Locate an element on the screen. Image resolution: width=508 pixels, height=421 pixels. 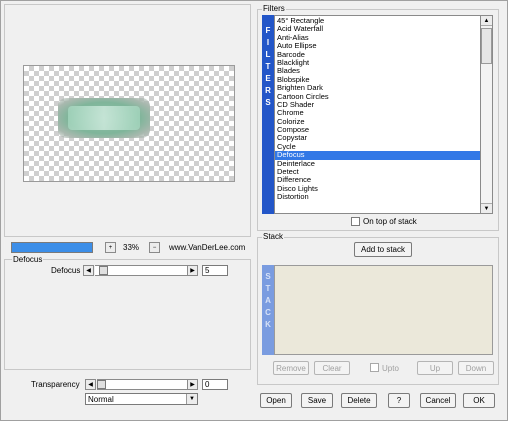
zoom-in-button: + is located at coordinates (110, 247).